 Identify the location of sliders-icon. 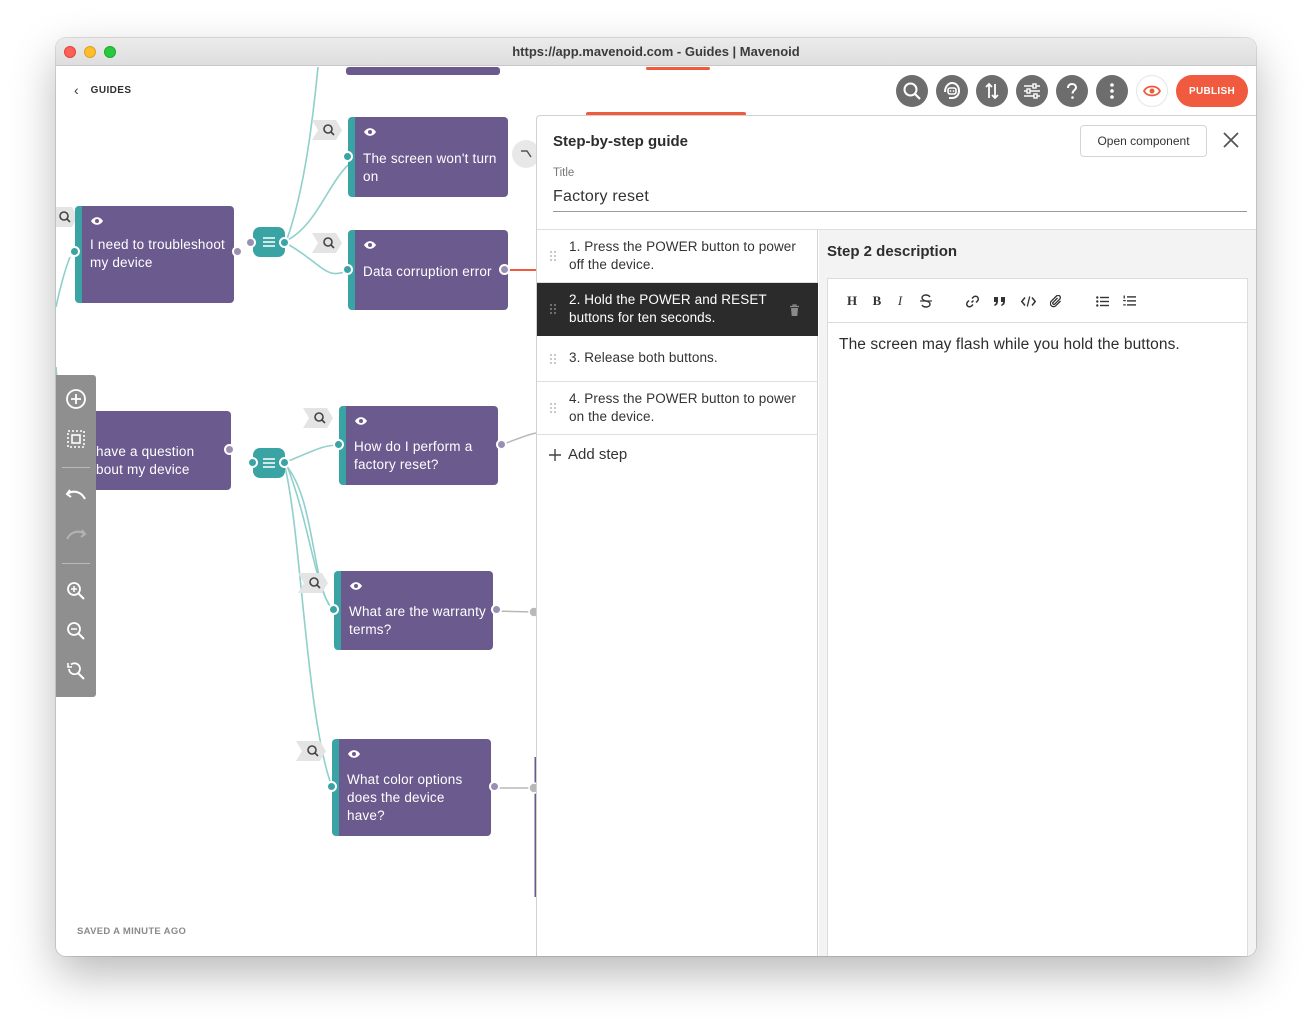
(1032, 91).